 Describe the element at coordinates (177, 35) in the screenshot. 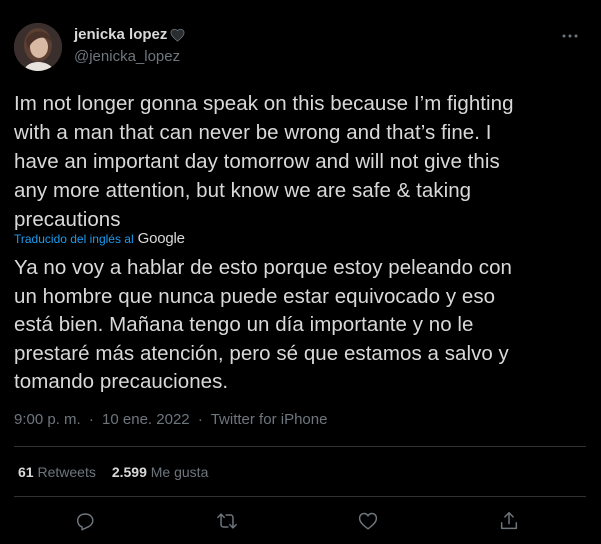

I see `black-heart-icon` at that location.